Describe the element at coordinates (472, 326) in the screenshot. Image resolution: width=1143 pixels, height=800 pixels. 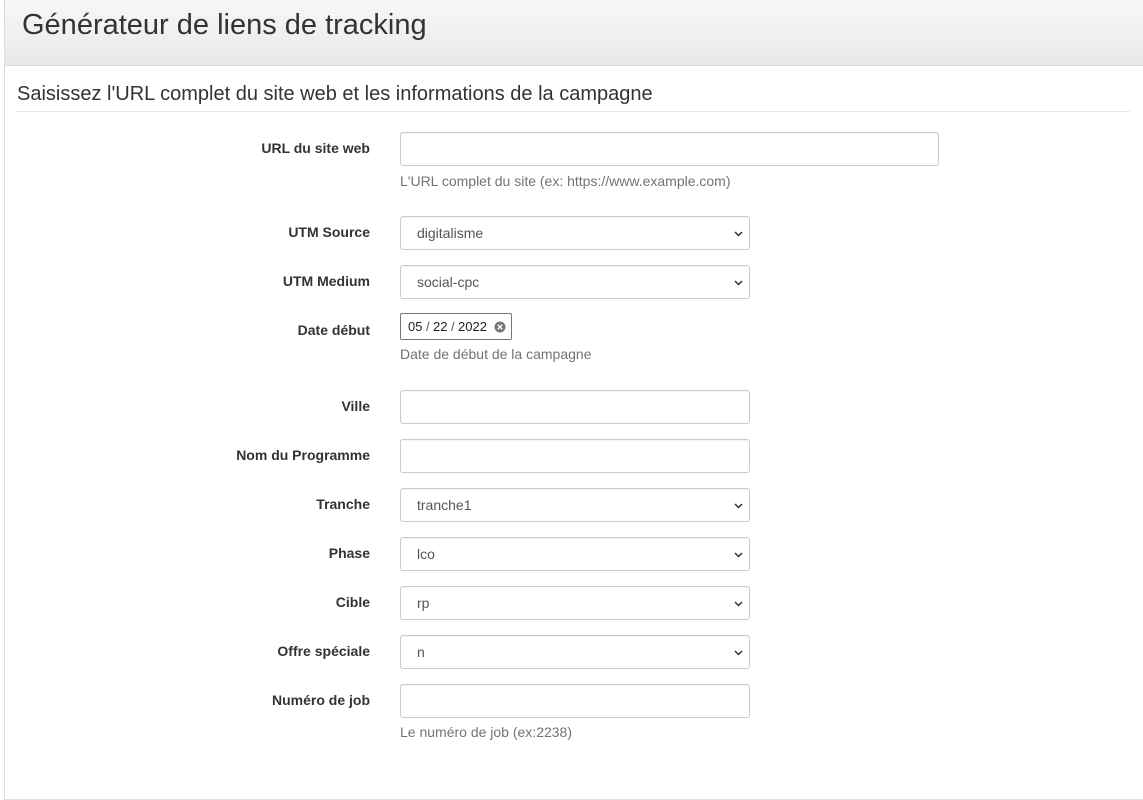
I see `date-year-segment: 2022` at that location.